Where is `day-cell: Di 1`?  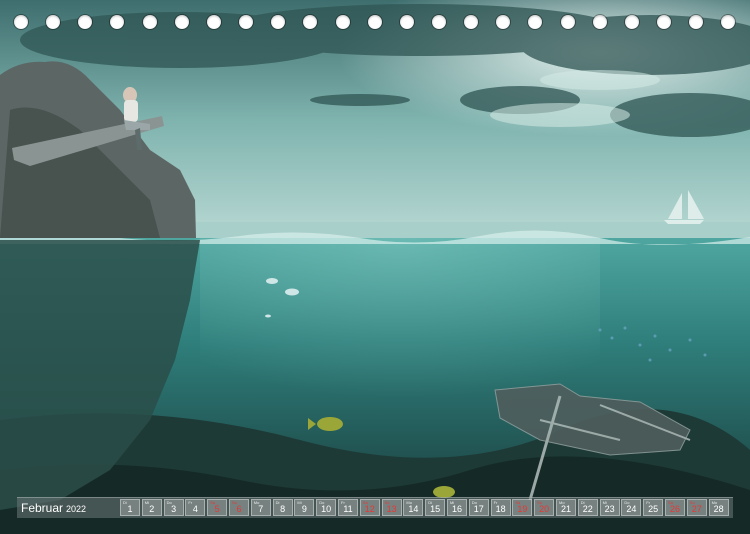
day-cell: Di 1 is located at coordinates (130, 507).